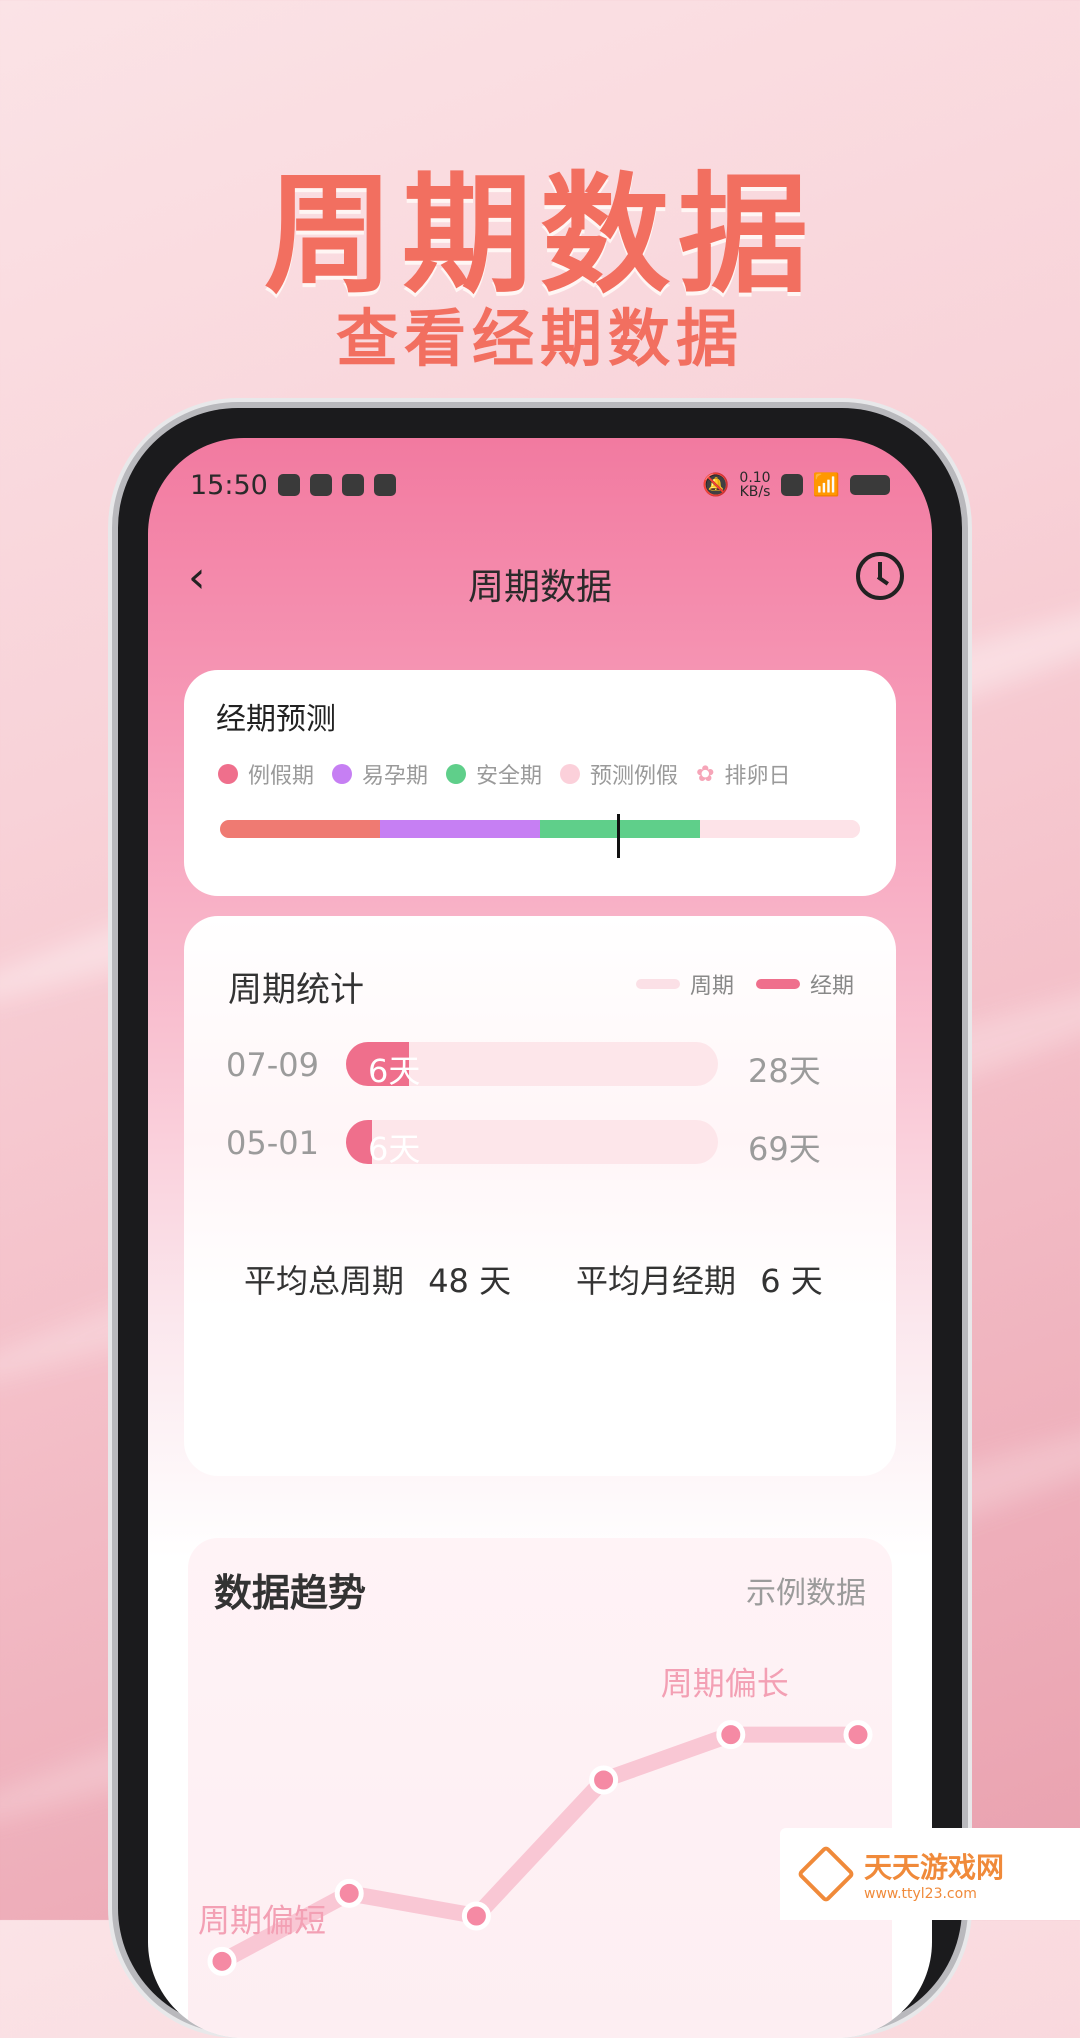 The height and width of the screenshot is (2038, 1080). I want to click on watermark-name: 天天游戏网, so click(934, 1867).